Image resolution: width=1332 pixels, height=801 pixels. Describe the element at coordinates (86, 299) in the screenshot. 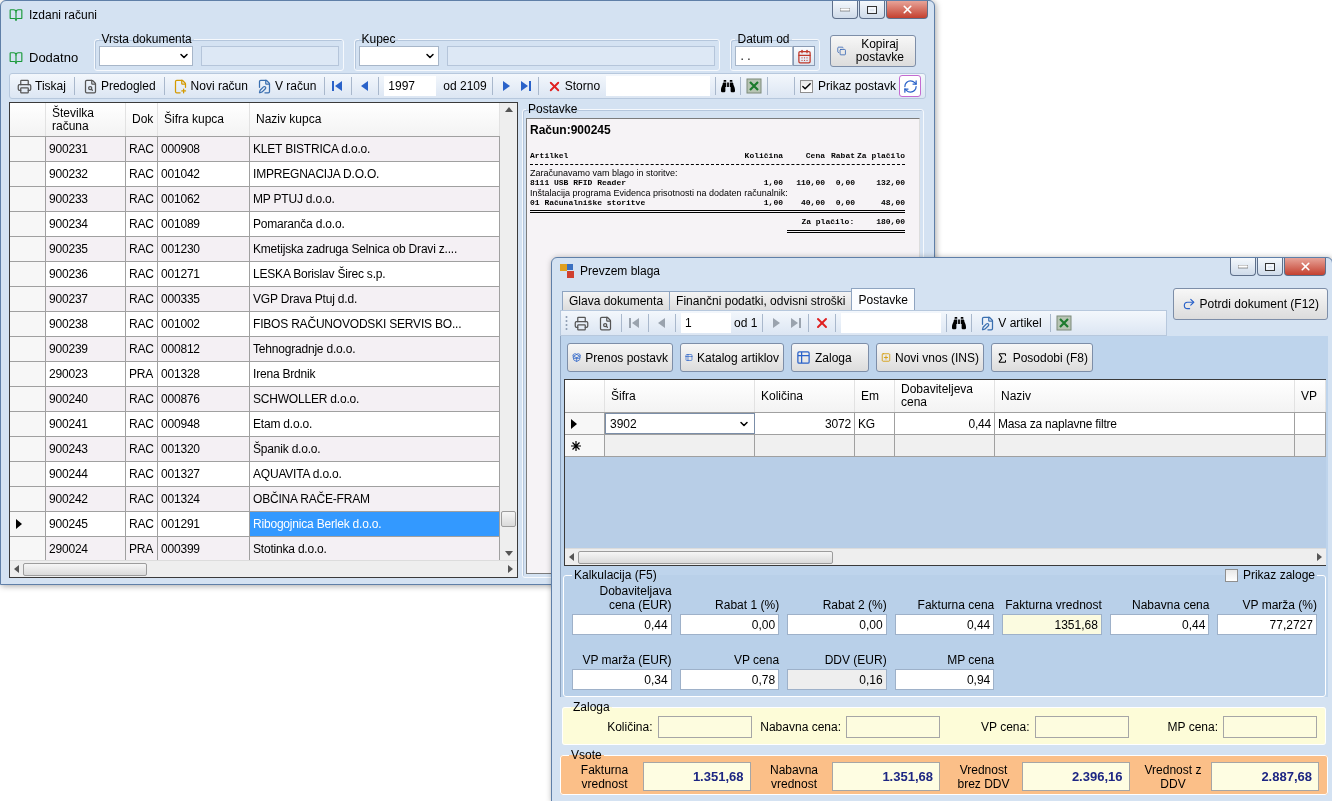

I see `table-cell: 900237` at that location.